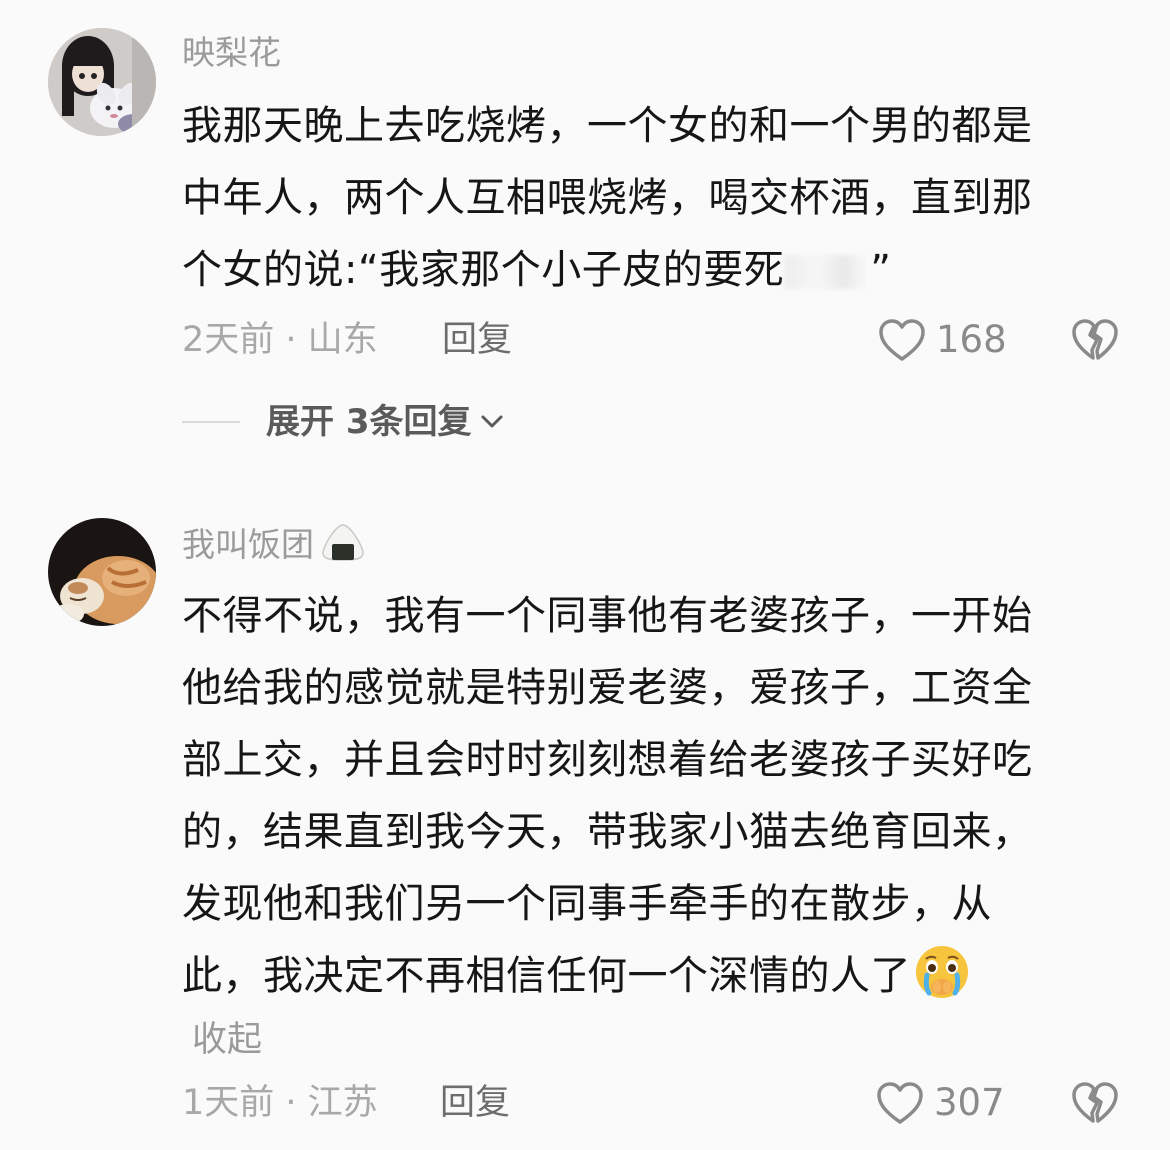 Image resolution: width=1170 pixels, height=1150 pixels. What do you see at coordinates (607, 832) in the screenshot?
I see `comment-line: 的，结果直到我今天，带我家小猫去绝育回来，` at bounding box center [607, 832].